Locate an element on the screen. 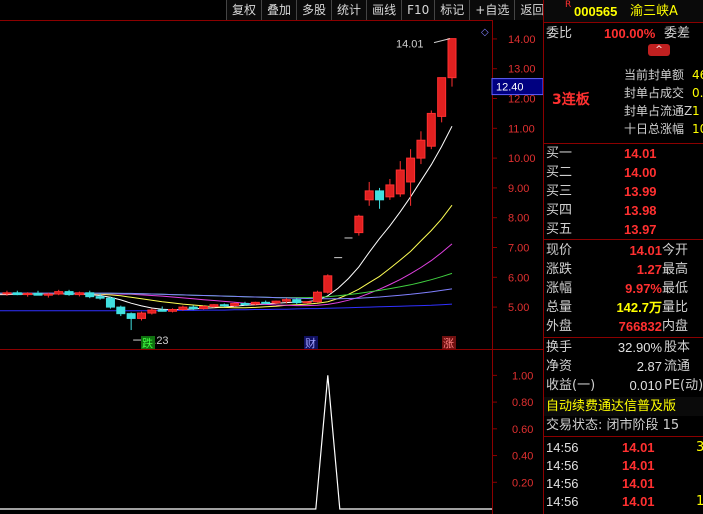 The width and height of the screenshot is (703, 514). buy-label: 买三 is located at coordinates (559, 191).